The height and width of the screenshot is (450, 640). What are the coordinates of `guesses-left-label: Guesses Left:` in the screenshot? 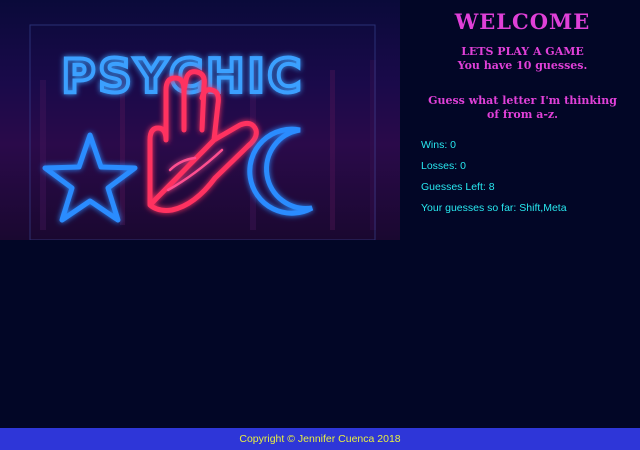 It's located at (455, 187).